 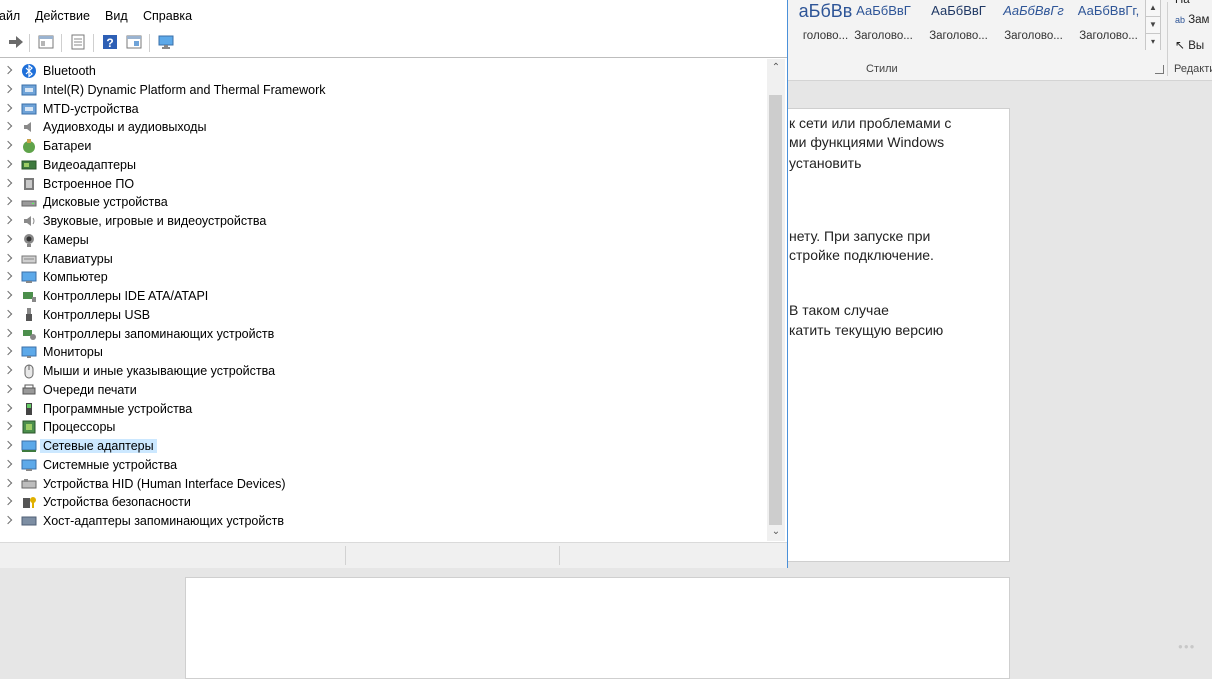 I want to click on properties-icon, so click(x=46, y=42).